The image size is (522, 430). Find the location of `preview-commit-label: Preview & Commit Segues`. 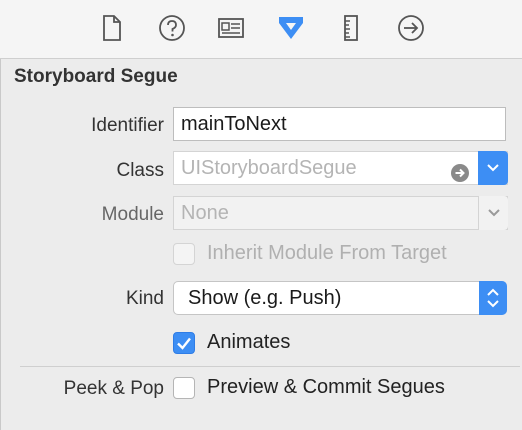

preview-commit-label: Preview & Commit Segues is located at coordinates (326, 387).